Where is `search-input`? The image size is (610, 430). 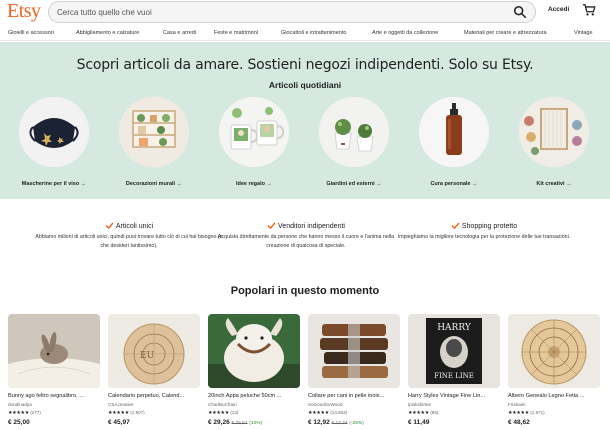
search-input is located at coordinates (277, 12).